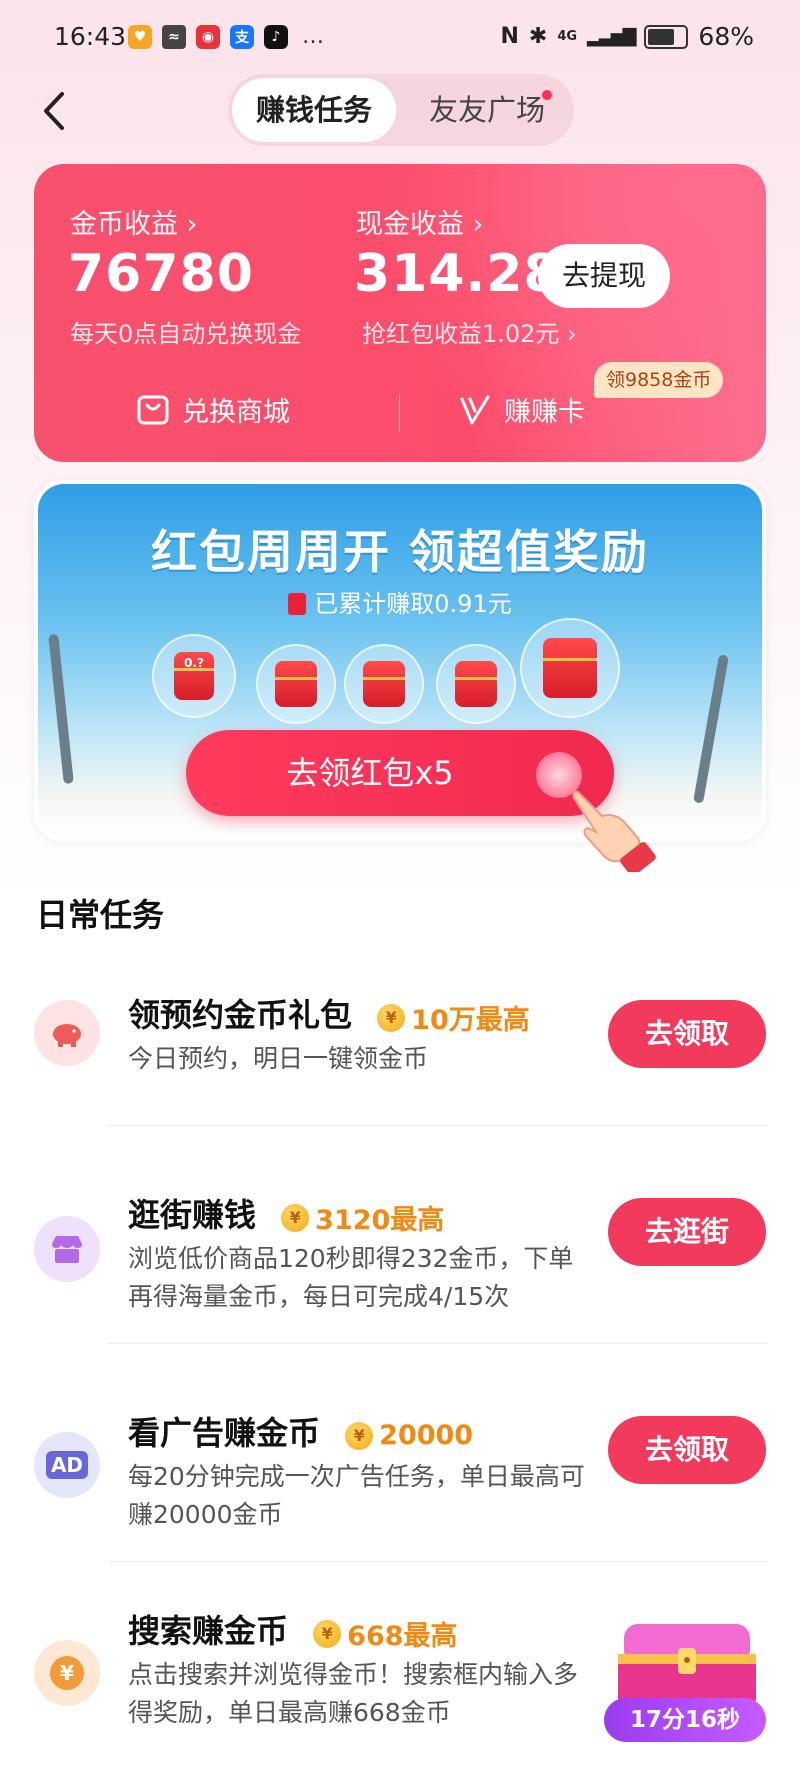  I want to click on network-label: 4G, so click(567, 36).